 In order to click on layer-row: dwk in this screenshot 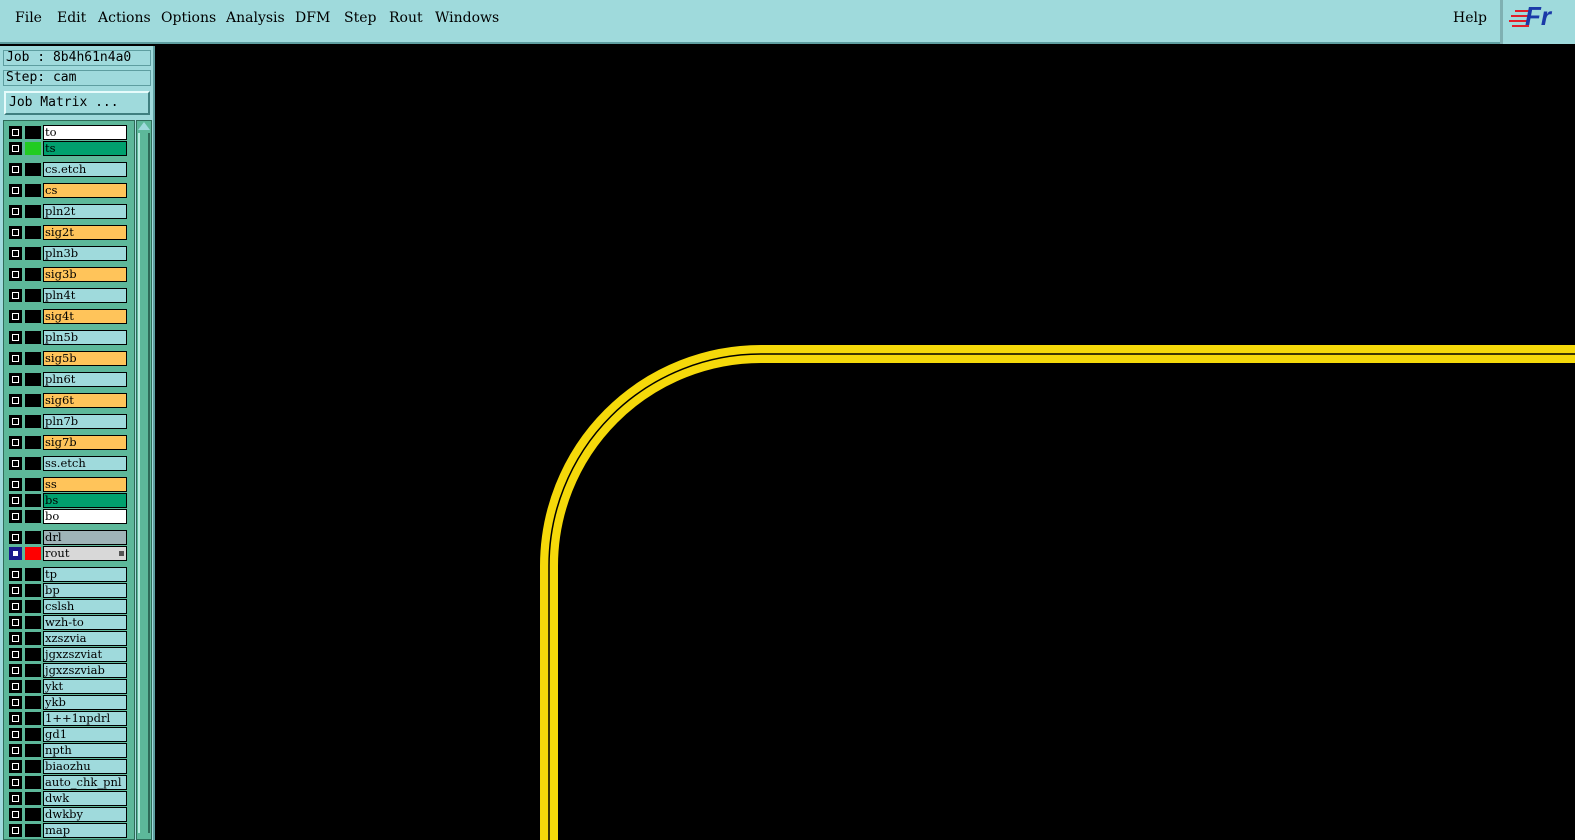, I will do `click(68, 798)`.